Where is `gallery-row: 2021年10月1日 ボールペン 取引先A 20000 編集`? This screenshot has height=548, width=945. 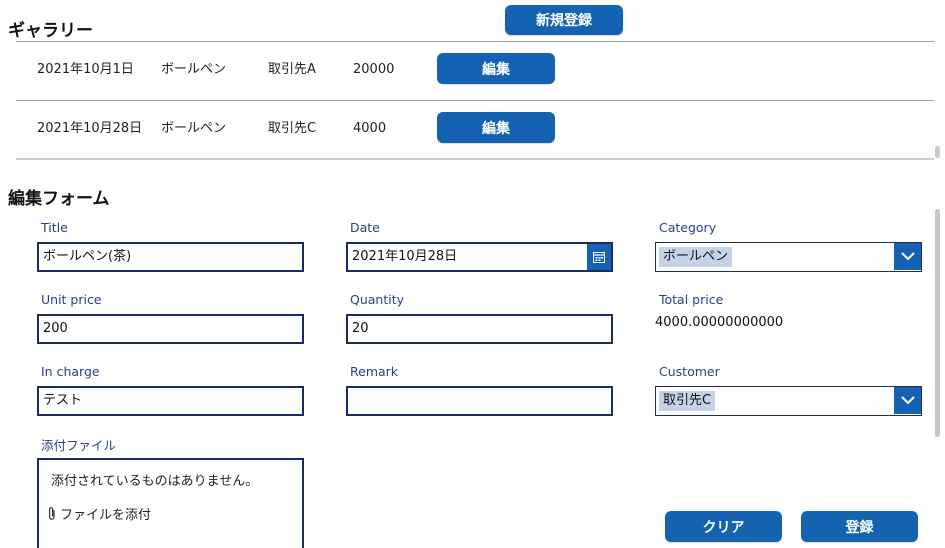
gallery-row: 2021年10月1日 ボールペン 取引先A 20000 編集 is located at coordinates (475, 70).